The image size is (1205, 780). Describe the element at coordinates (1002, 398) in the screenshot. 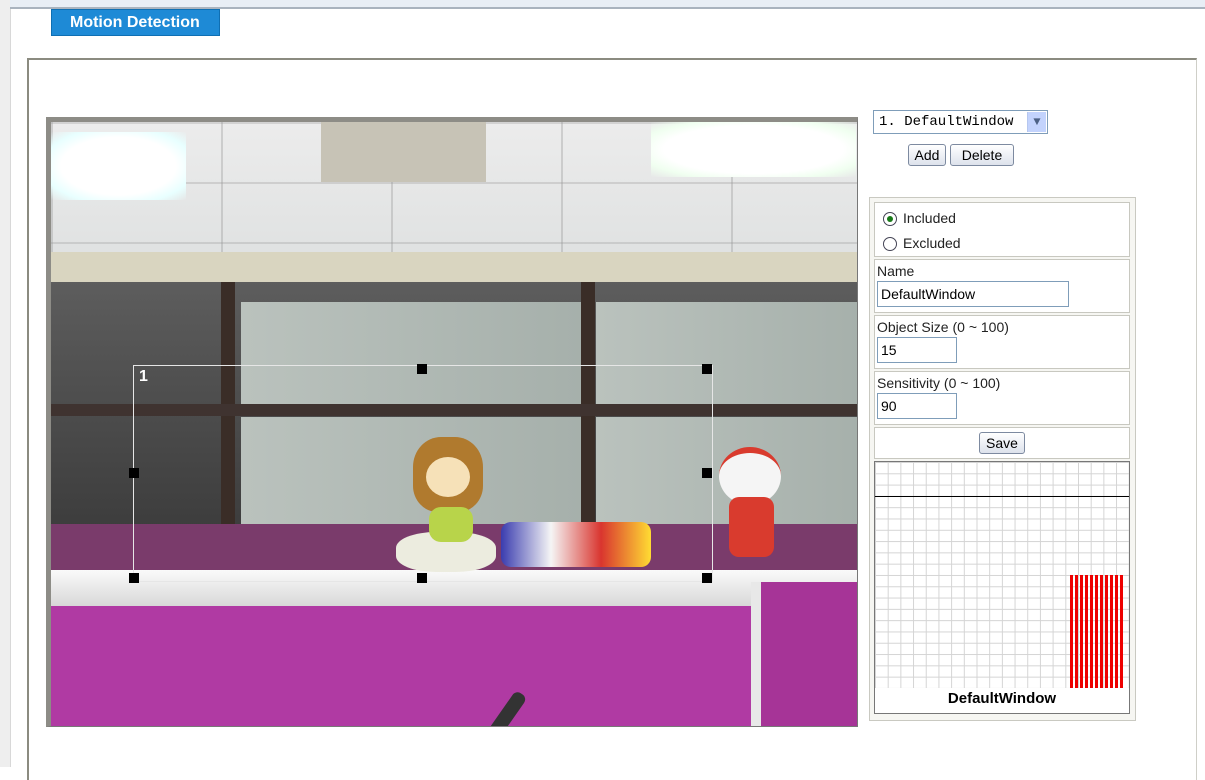

I see `sensitivity-cell: Sensitivity (0 ~ 100) 90` at that location.